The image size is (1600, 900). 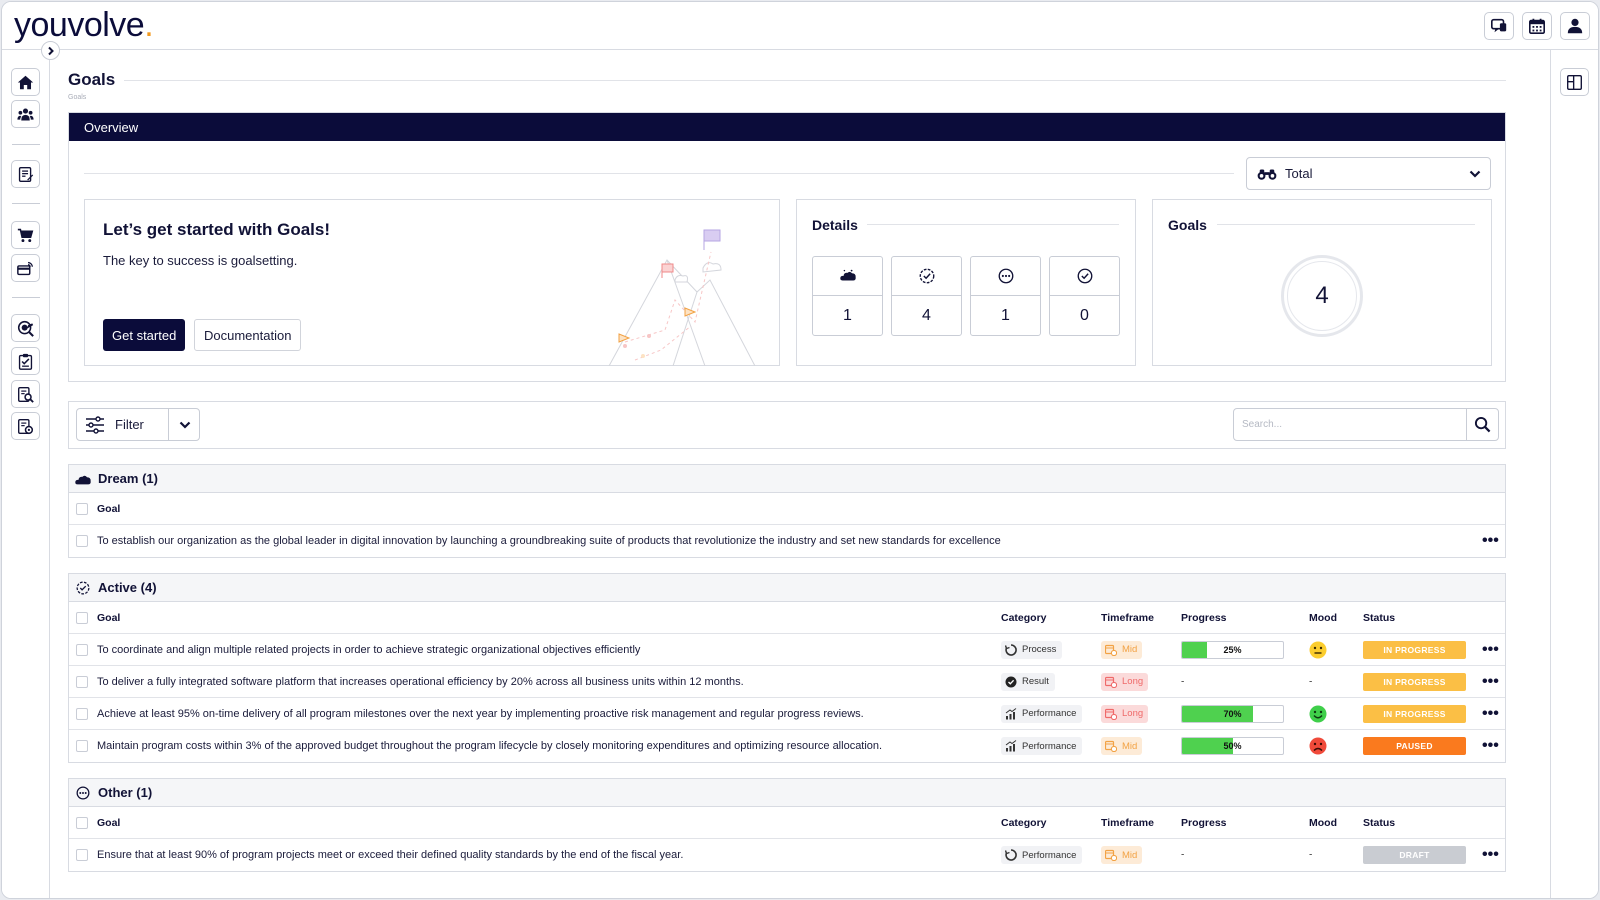 What do you see at coordinates (1318, 714) in the screenshot?
I see `mood-happy-icon` at bounding box center [1318, 714].